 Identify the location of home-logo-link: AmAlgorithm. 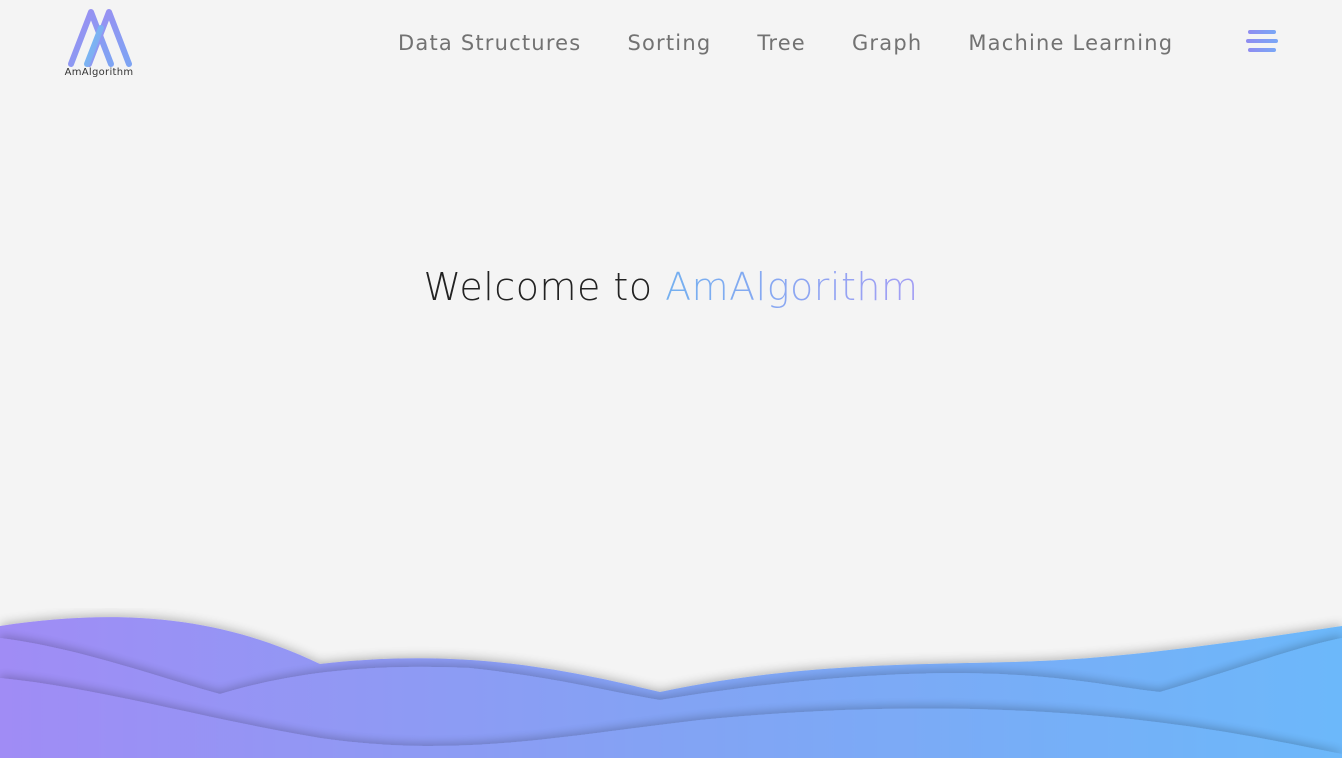
(100, 44).